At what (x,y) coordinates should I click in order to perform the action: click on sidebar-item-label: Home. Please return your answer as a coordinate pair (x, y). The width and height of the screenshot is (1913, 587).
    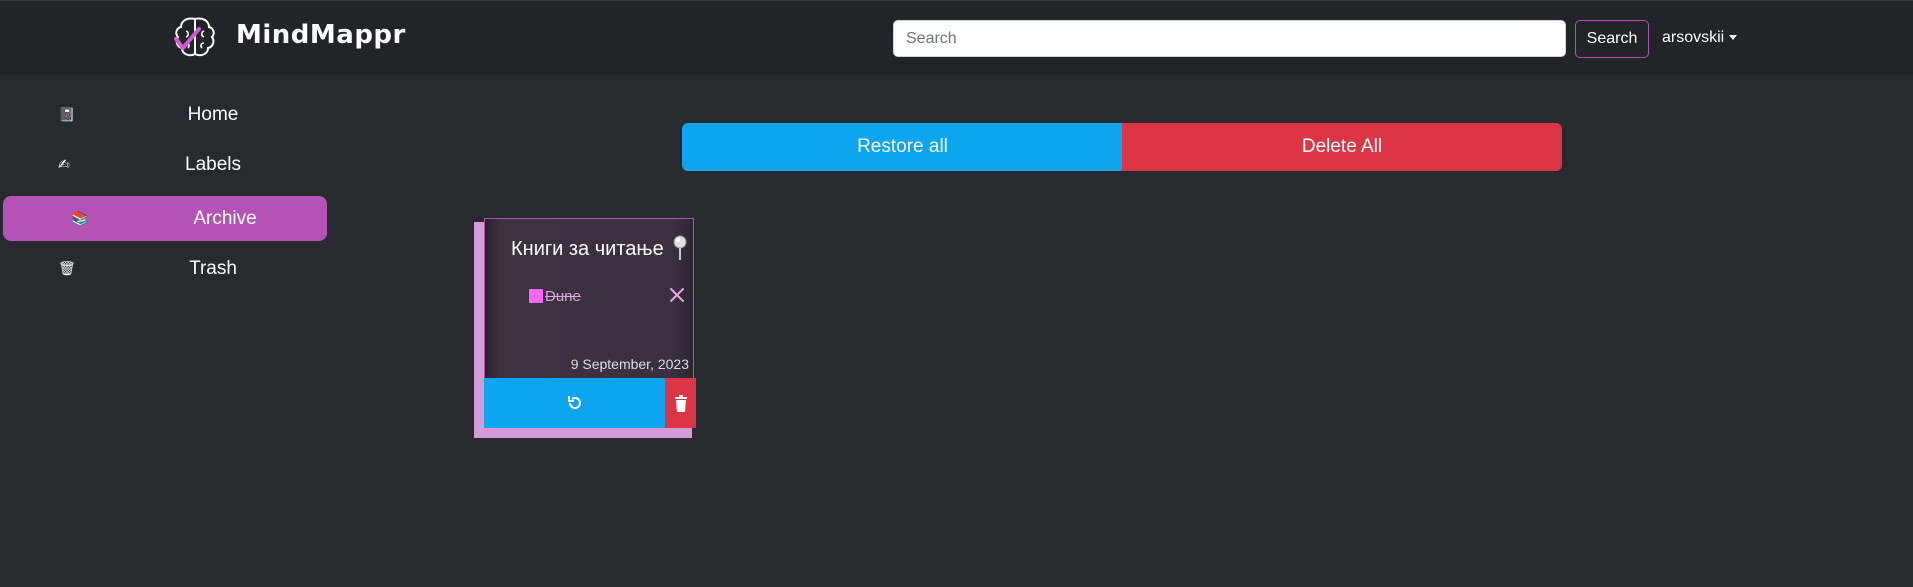
    Looking at the image, I should click on (213, 114).